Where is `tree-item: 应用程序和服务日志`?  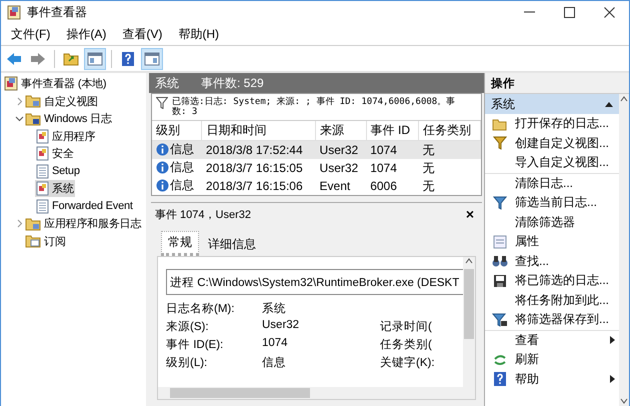
tree-item: 应用程序和服务日志 is located at coordinates (83, 223).